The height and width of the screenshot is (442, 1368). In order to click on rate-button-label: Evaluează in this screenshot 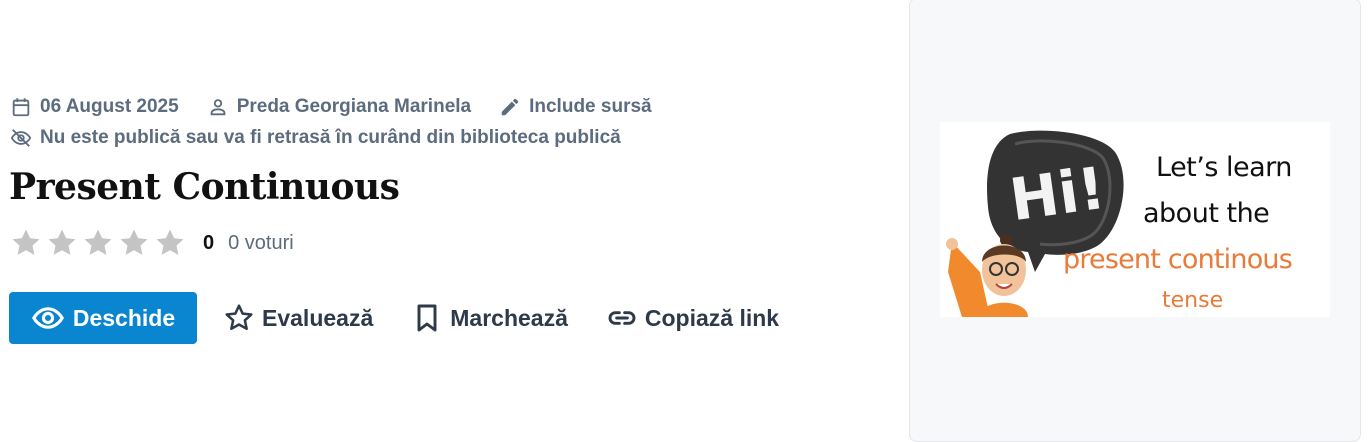, I will do `click(318, 317)`.